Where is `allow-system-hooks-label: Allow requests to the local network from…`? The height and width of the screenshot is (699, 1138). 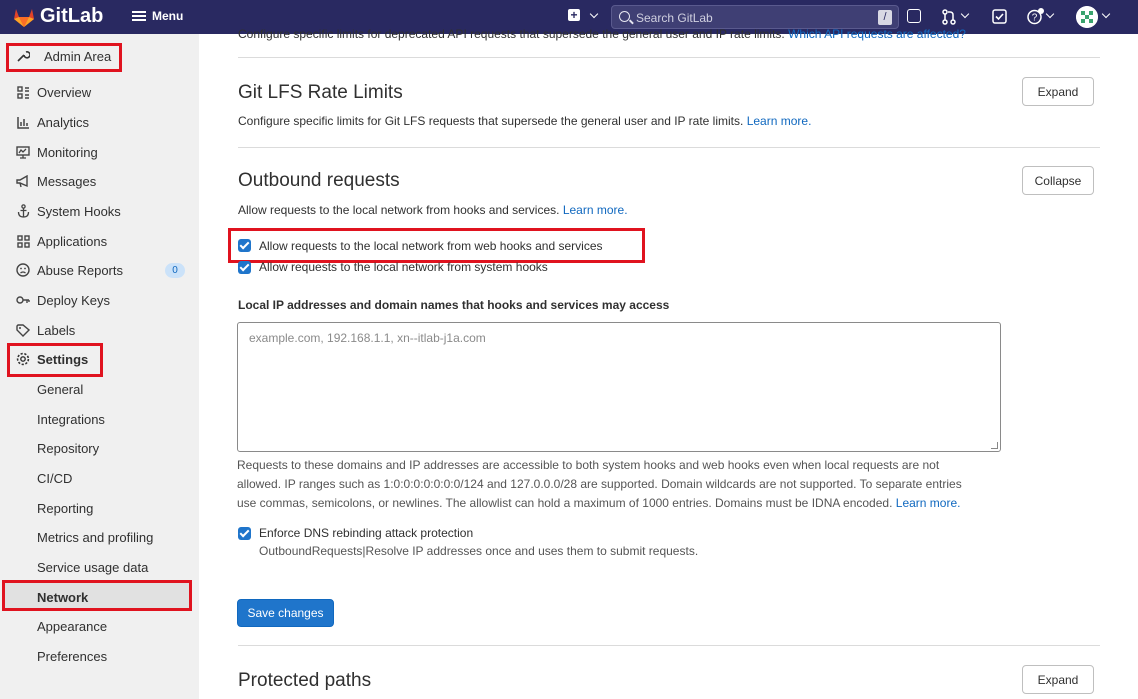
allow-system-hooks-label: Allow requests to the local network from… is located at coordinates (403, 267).